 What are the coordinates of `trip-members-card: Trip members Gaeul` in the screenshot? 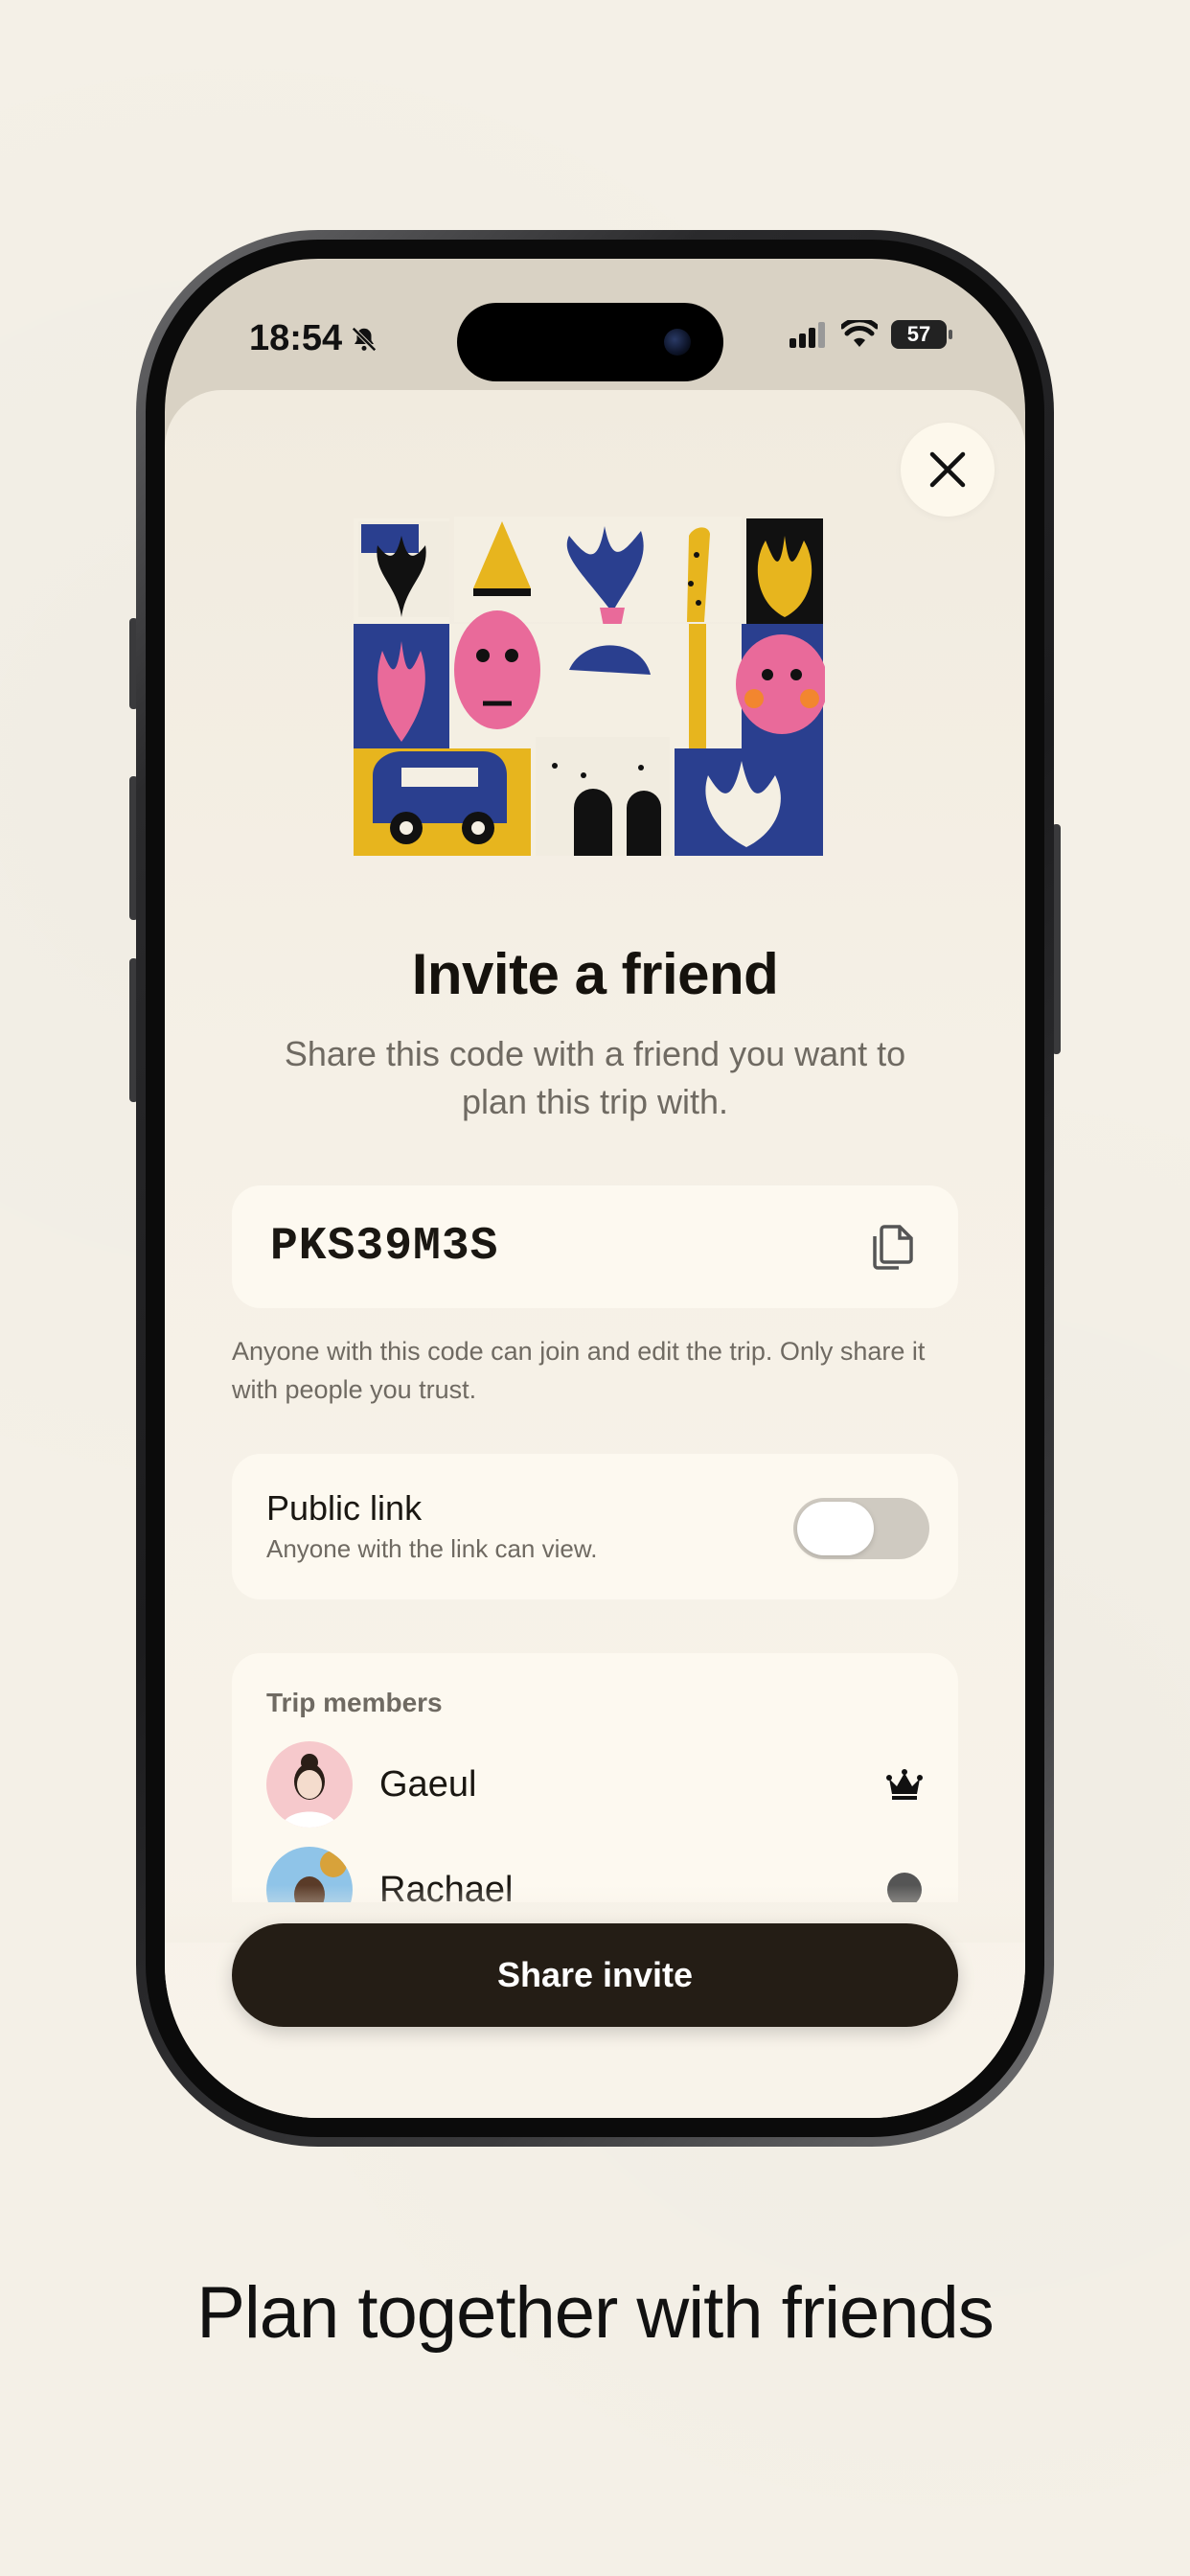 It's located at (595, 1777).